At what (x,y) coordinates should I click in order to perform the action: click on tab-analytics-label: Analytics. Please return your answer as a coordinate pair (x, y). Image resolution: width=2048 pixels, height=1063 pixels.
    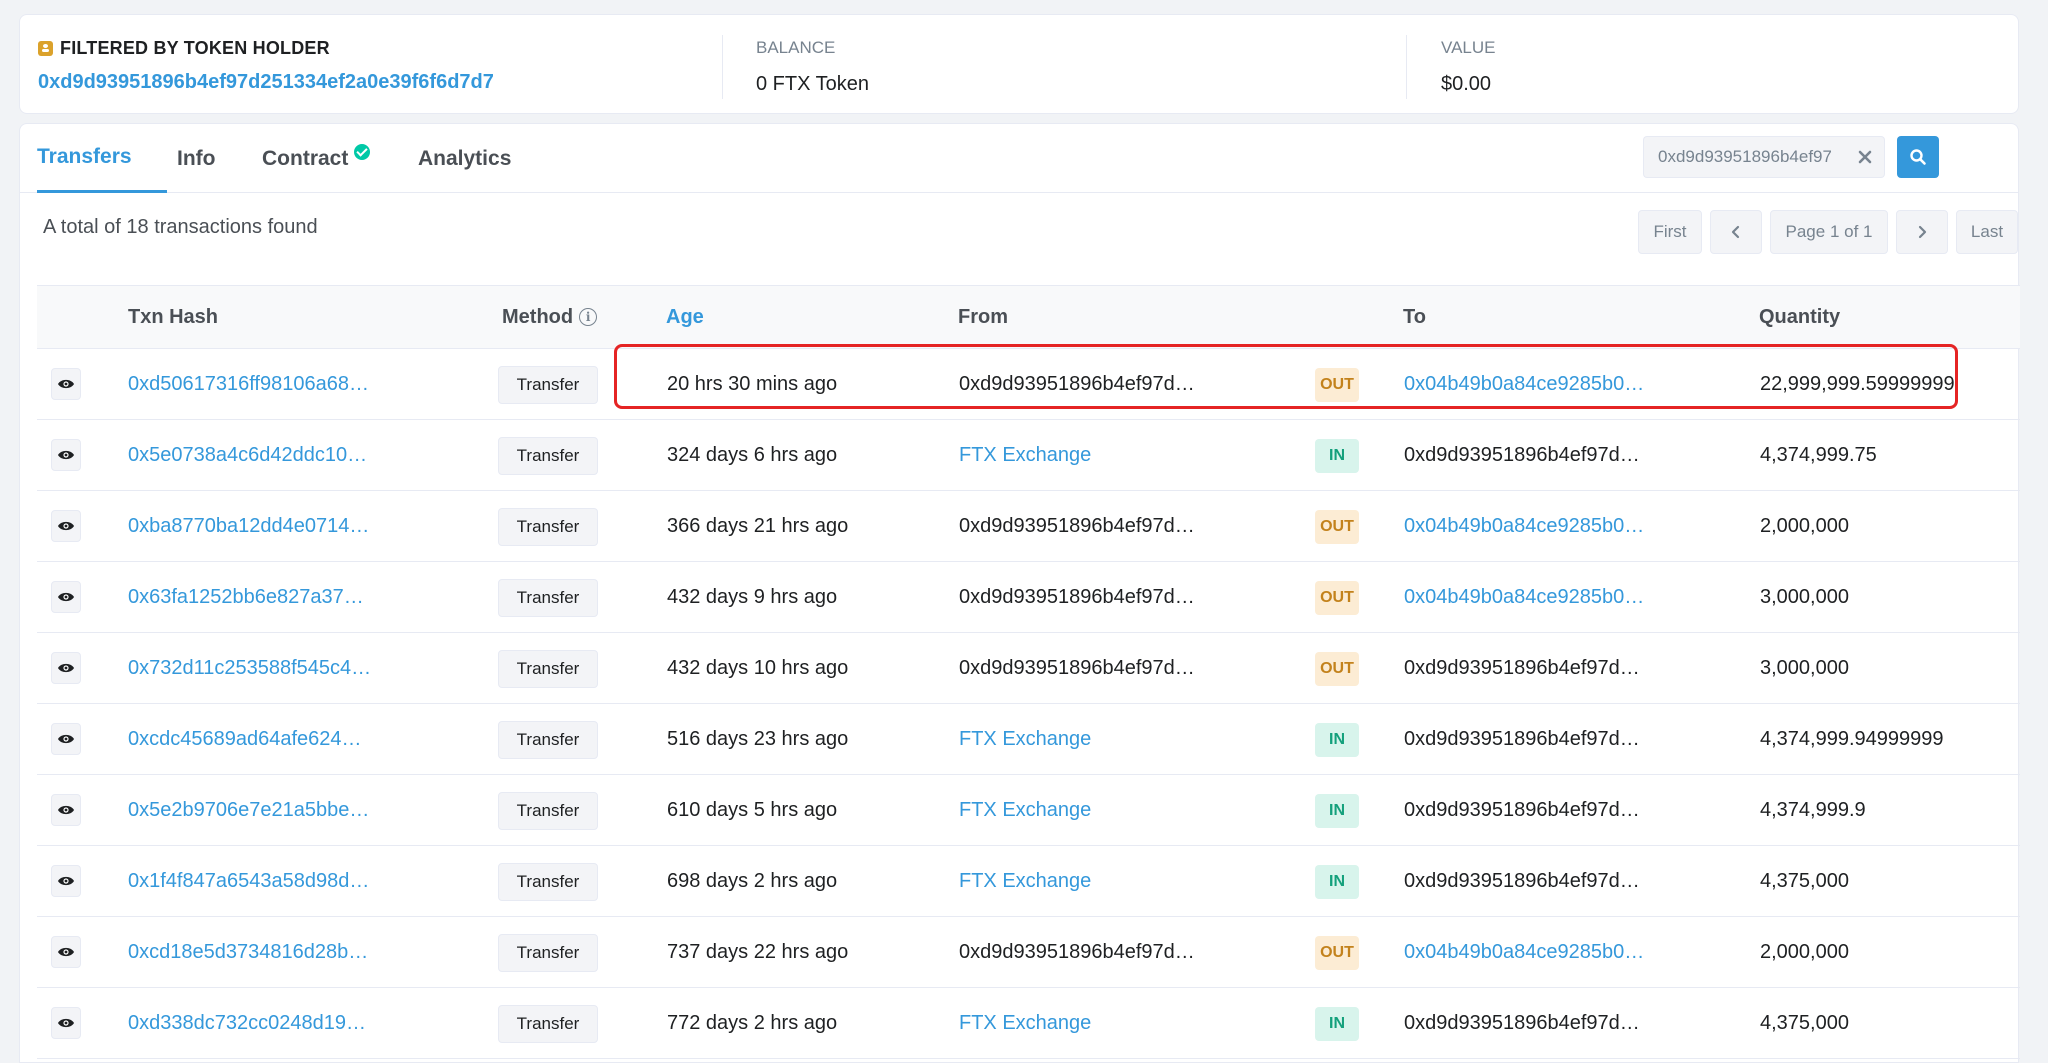
    Looking at the image, I should click on (465, 158).